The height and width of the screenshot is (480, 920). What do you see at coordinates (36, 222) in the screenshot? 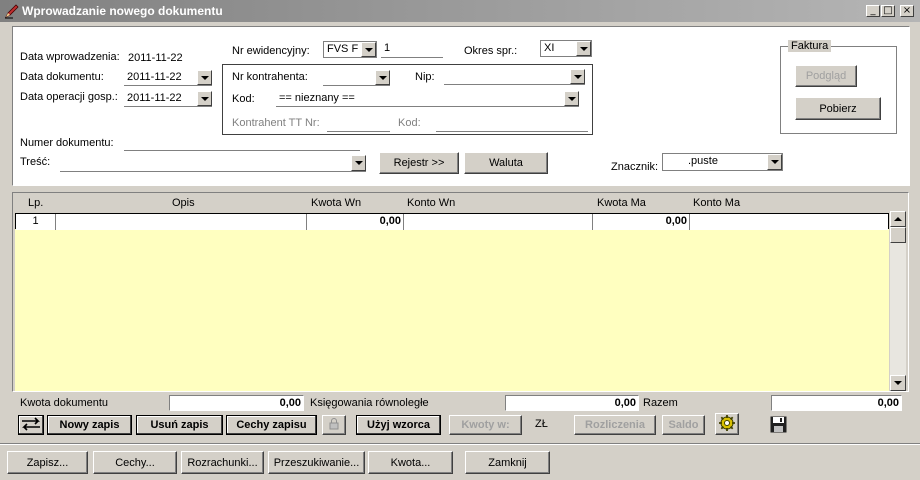
I see `cell-lp: 1` at bounding box center [36, 222].